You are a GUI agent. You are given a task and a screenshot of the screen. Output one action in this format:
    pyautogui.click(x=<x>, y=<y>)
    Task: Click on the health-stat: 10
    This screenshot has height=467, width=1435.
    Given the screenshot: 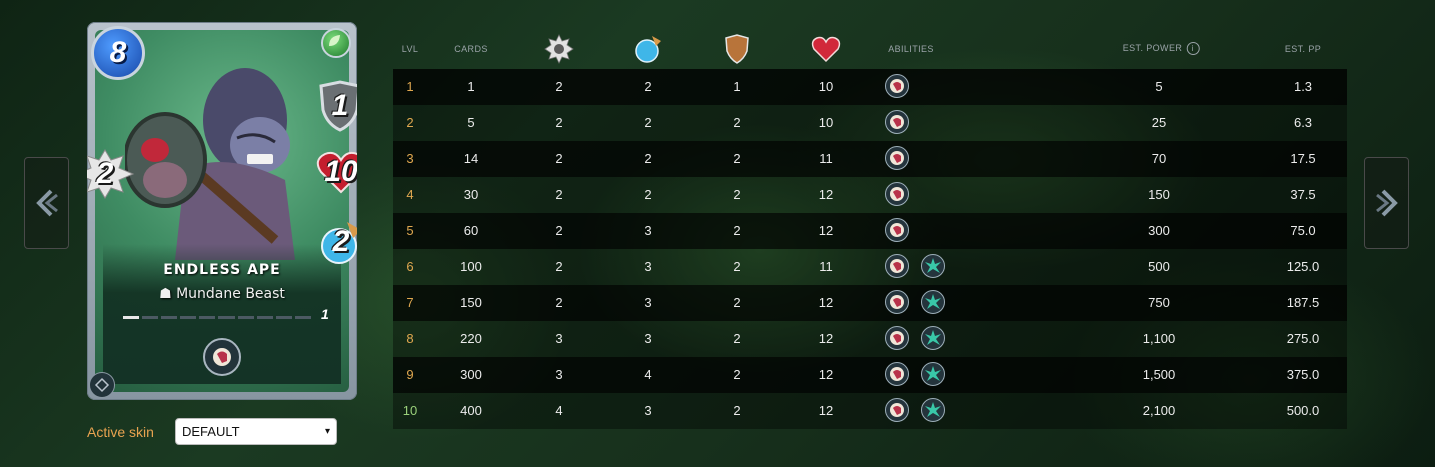 What is the action you would take?
    pyautogui.click(x=336, y=172)
    